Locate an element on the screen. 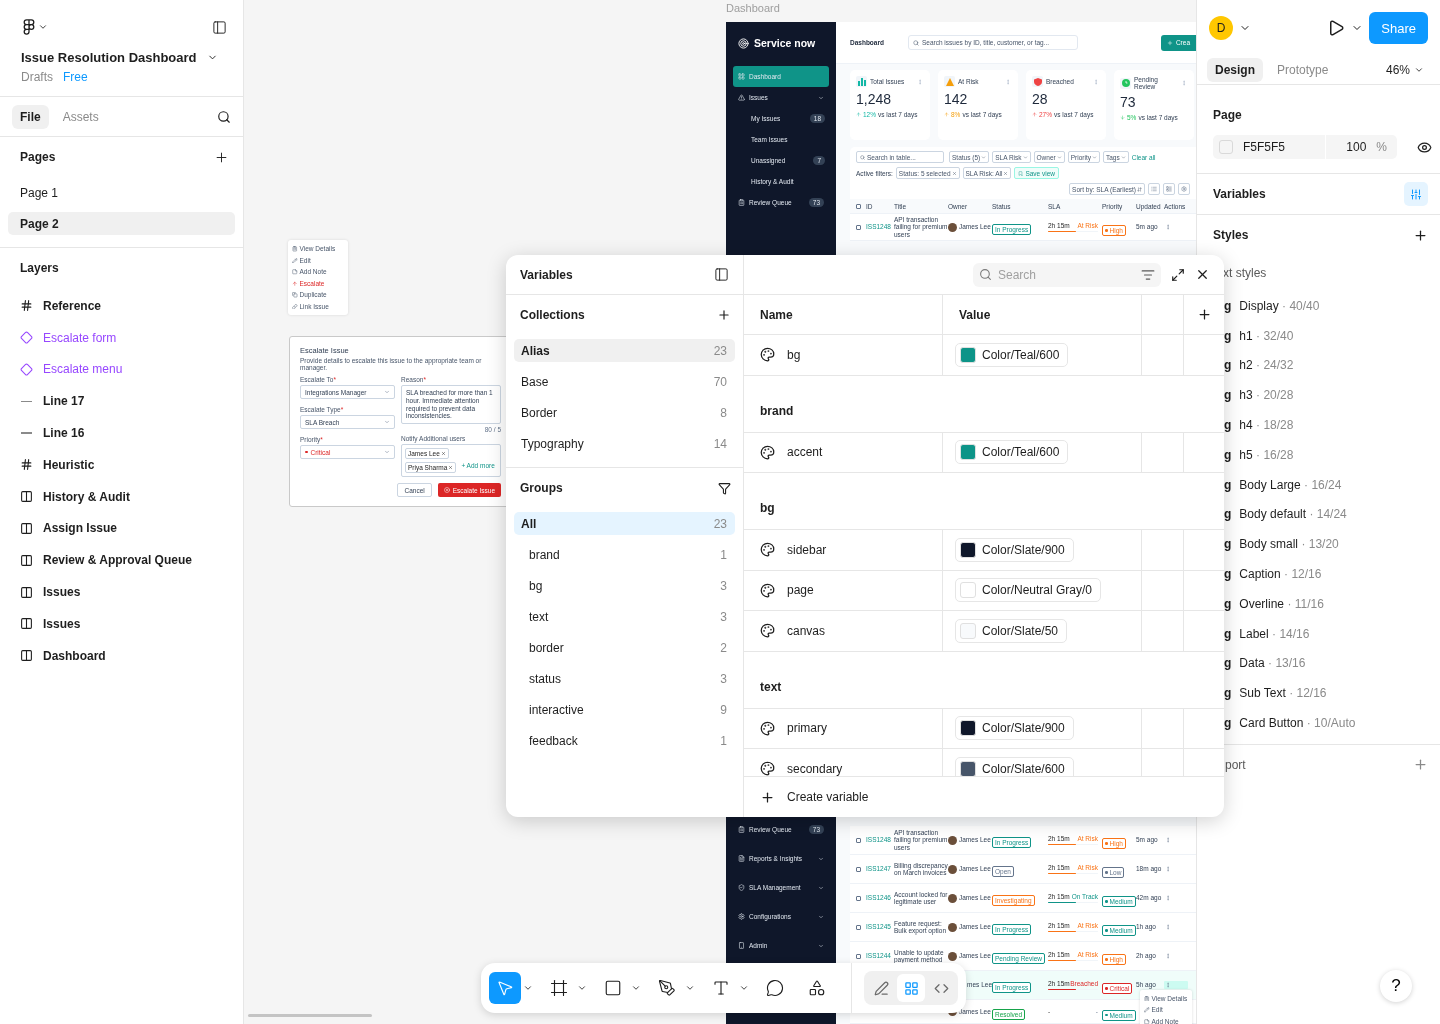  variable-row: secondary Color/Slate/600 is located at coordinates (984, 762).